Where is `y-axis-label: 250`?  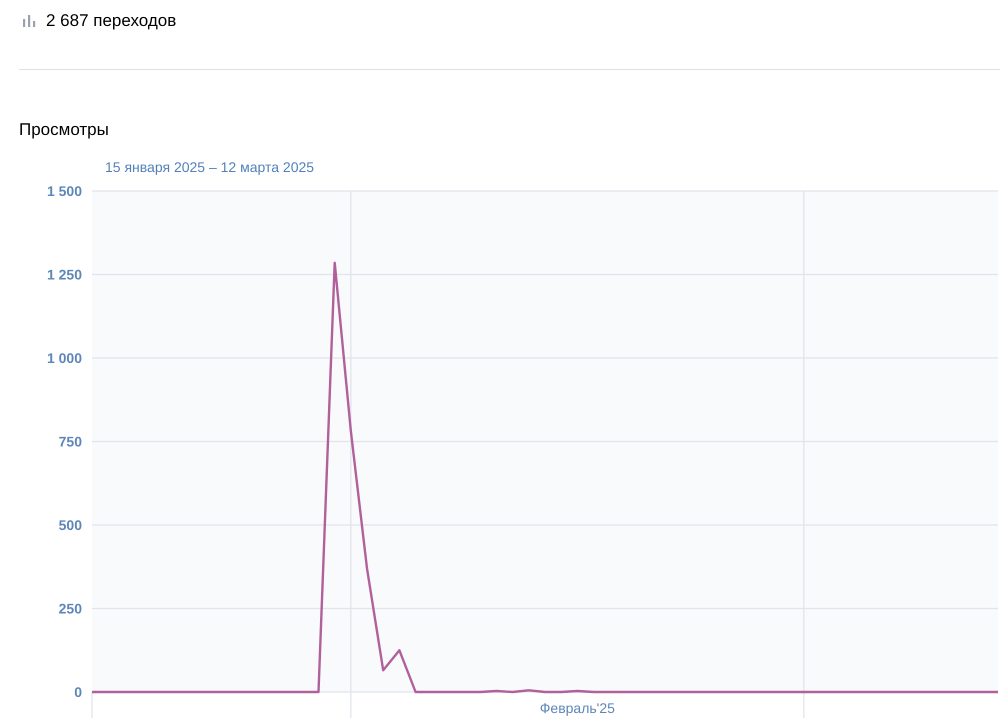
y-axis-label: 250 is located at coordinates (70, 608).